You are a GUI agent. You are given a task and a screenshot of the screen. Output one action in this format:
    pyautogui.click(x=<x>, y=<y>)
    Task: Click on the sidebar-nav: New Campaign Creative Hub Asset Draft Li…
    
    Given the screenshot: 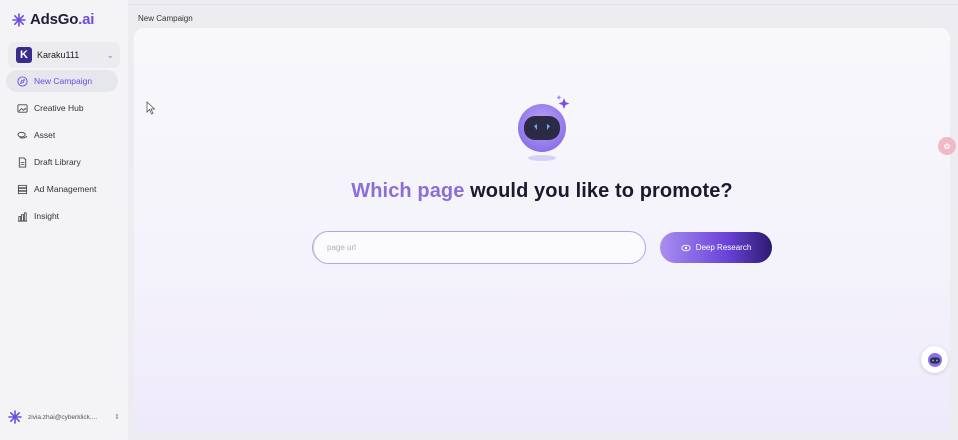 What is the action you would take?
    pyautogui.click(x=62, y=151)
    